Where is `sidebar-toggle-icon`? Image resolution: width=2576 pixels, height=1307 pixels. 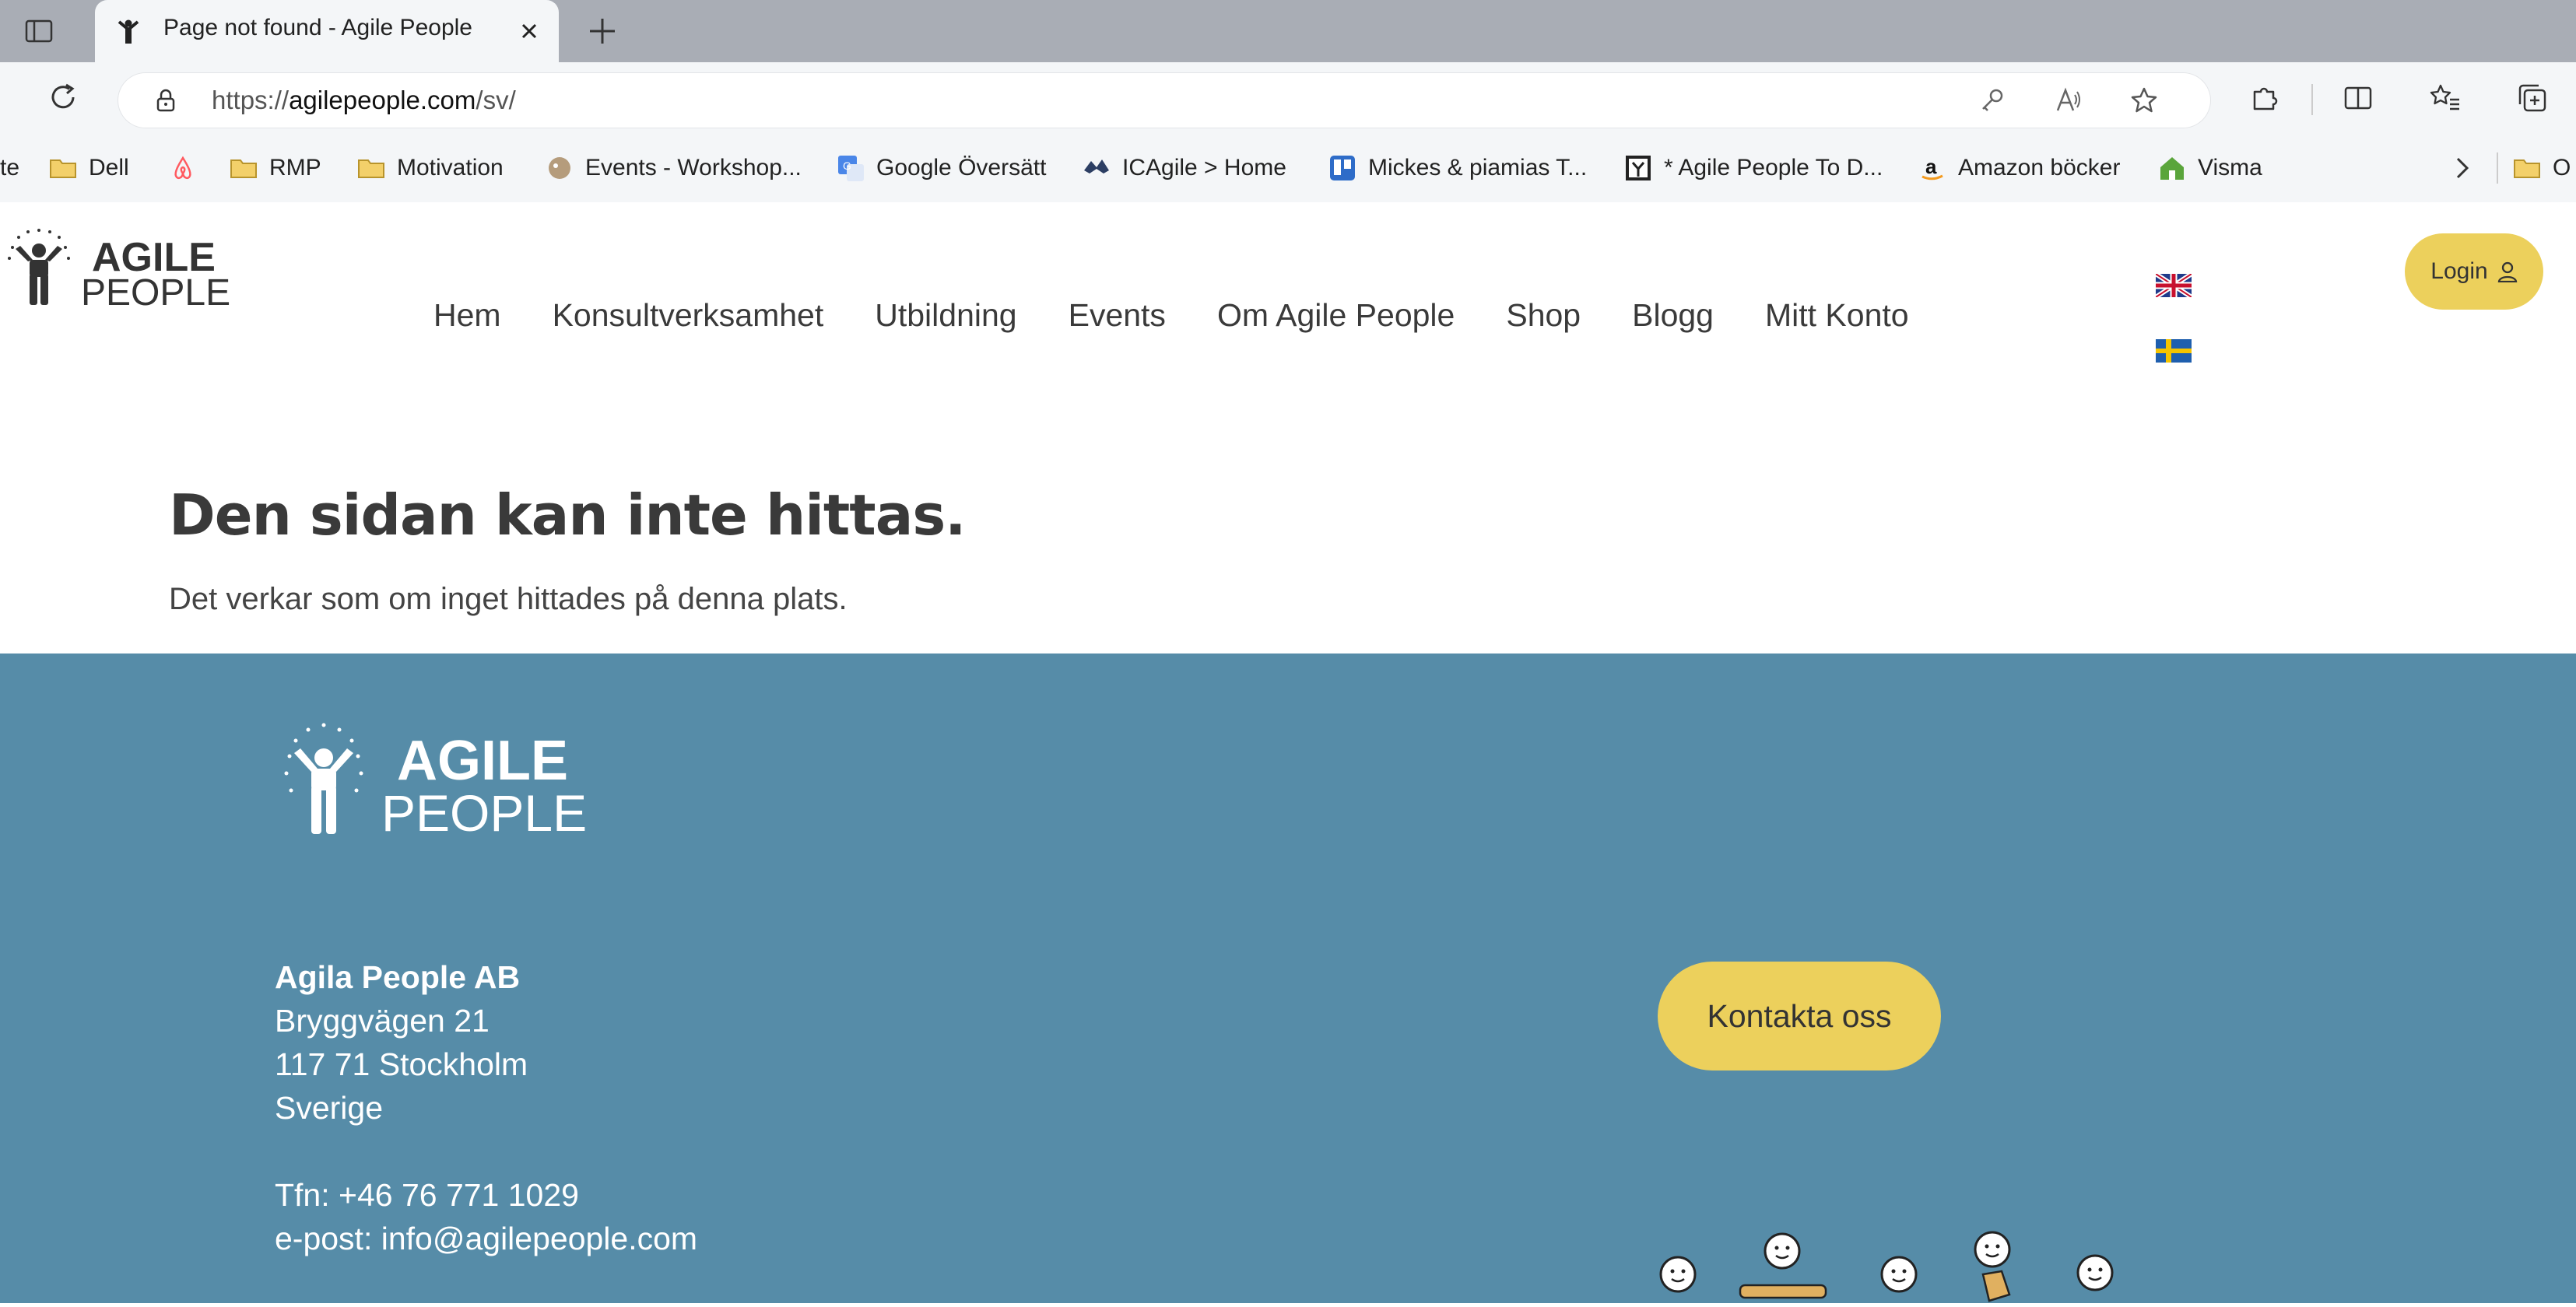 sidebar-toggle-icon is located at coordinates (39, 31).